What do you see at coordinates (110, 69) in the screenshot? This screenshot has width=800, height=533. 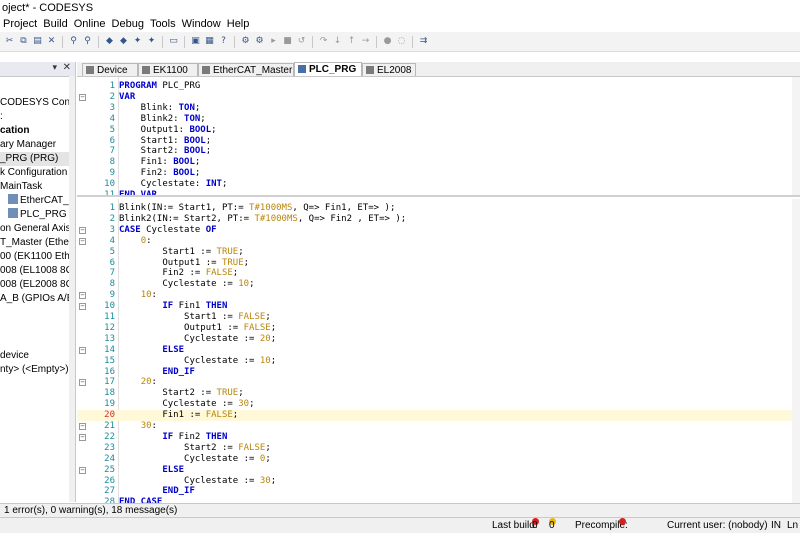 I see `tab-device: Device` at bounding box center [110, 69].